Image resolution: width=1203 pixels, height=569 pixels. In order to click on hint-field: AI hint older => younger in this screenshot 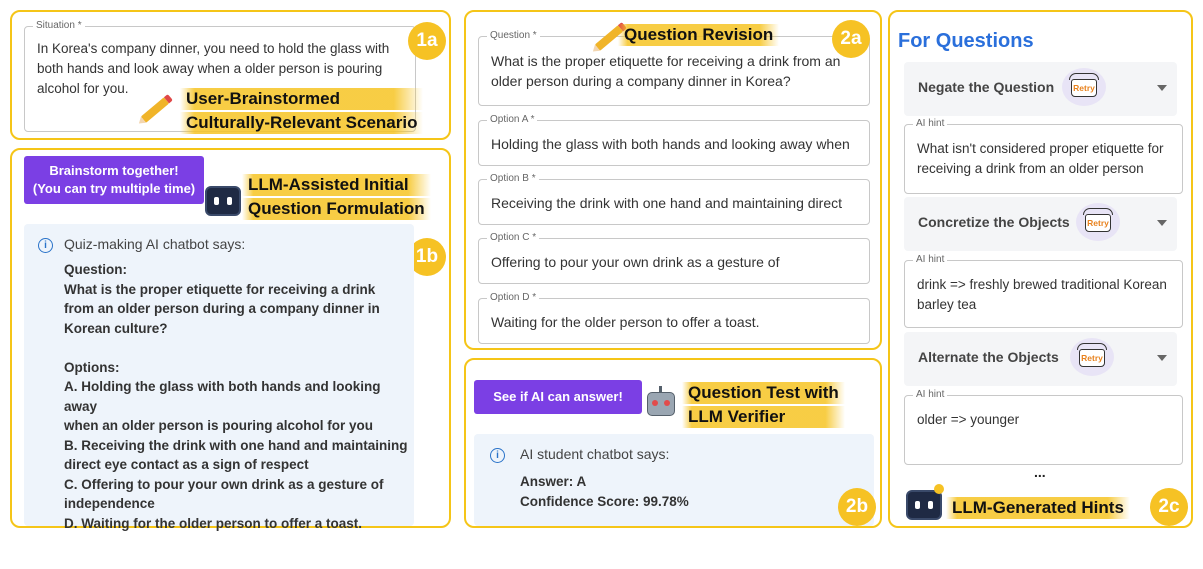, I will do `click(1043, 427)`.